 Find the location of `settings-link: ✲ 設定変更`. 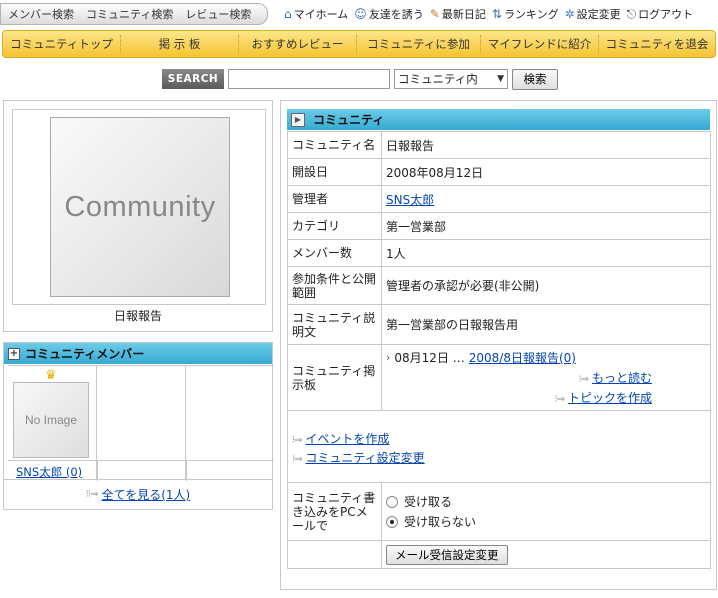

settings-link: ✲ 設定変更 is located at coordinates (593, 14).